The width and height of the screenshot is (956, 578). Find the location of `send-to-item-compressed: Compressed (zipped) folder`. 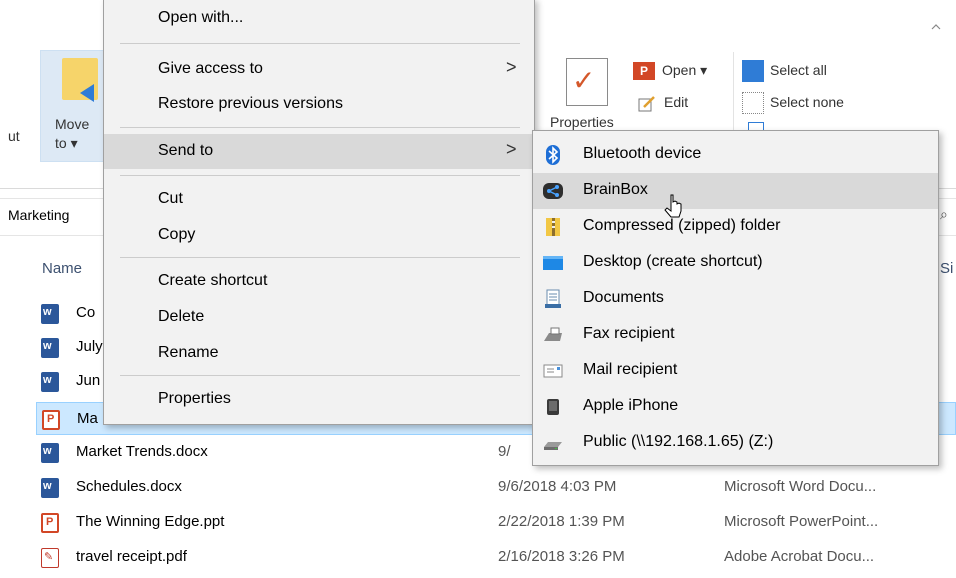

send-to-item-compressed: Compressed (zipped) folder is located at coordinates (735, 227).